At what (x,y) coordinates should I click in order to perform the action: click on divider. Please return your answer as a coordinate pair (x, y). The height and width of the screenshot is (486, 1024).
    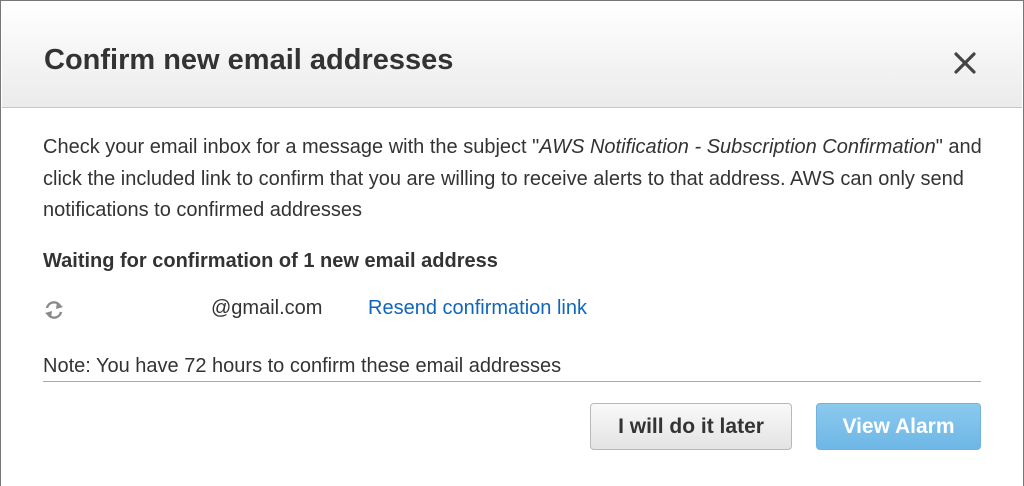
    Looking at the image, I should click on (512, 381).